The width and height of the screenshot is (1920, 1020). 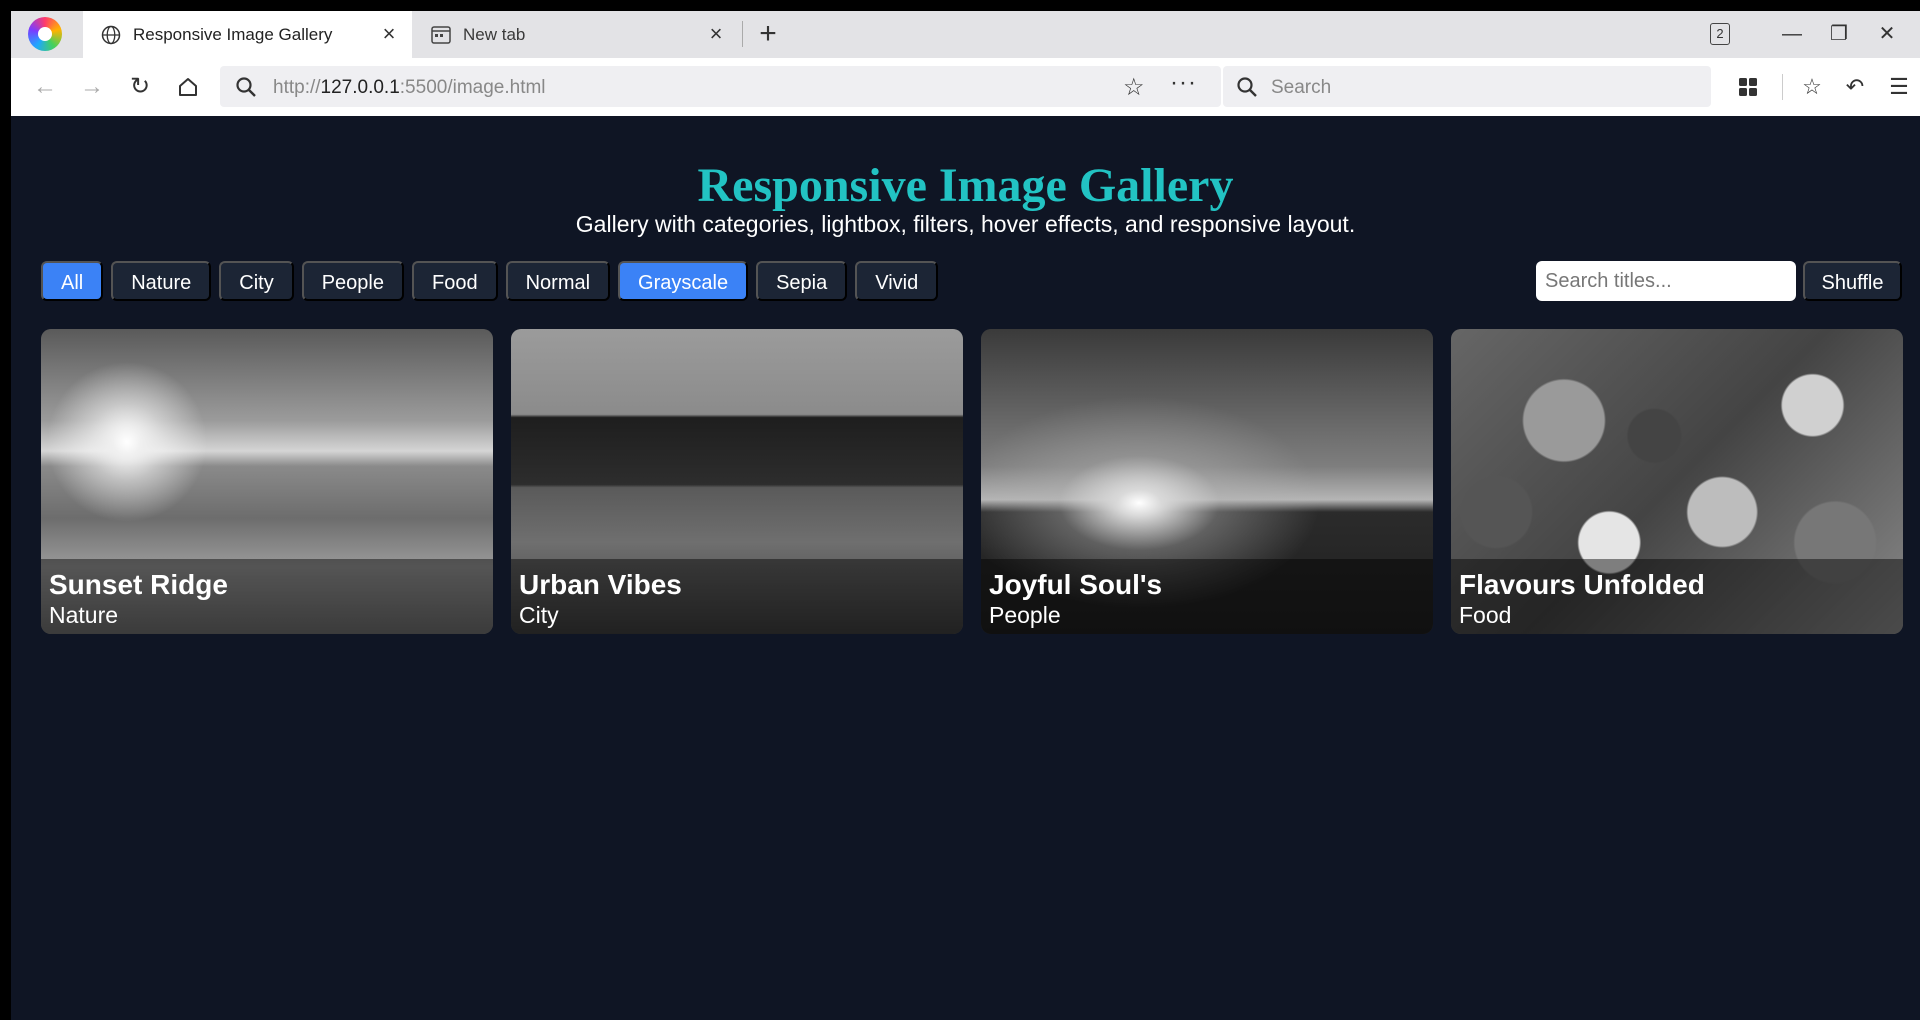 I want to click on effect-sepia-button: Sepia, so click(x=802, y=281).